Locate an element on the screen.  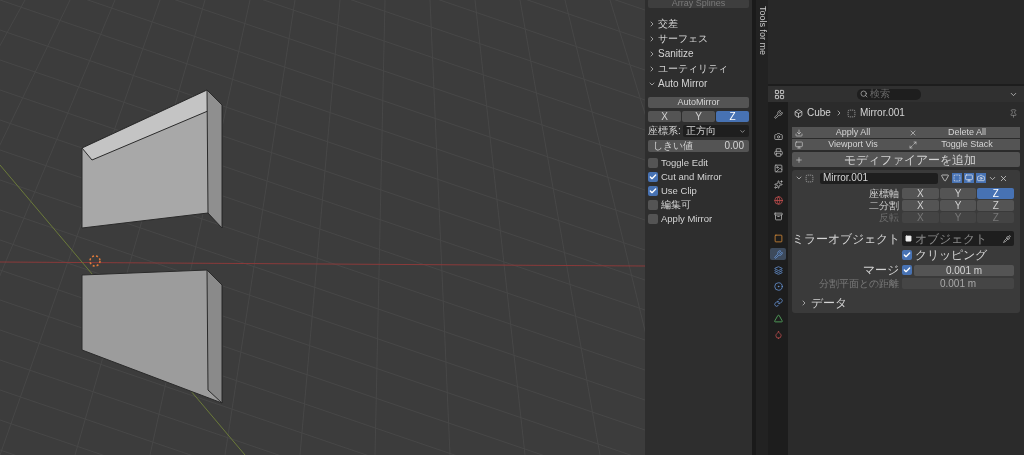
constraints-tab-icon is located at coordinates (778, 302).